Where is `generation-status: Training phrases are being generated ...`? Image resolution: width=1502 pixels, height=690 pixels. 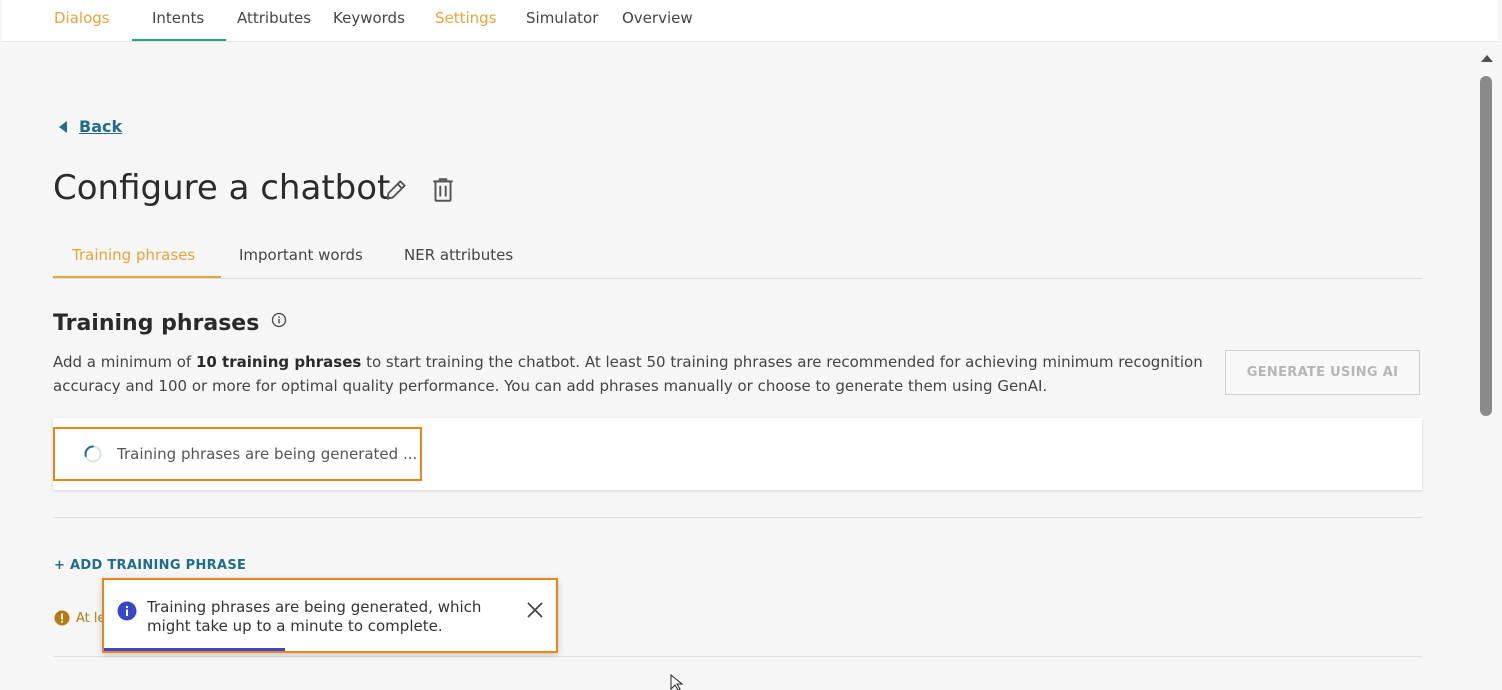
generation-status: Training phrases are being generated ... is located at coordinates (237, 454).